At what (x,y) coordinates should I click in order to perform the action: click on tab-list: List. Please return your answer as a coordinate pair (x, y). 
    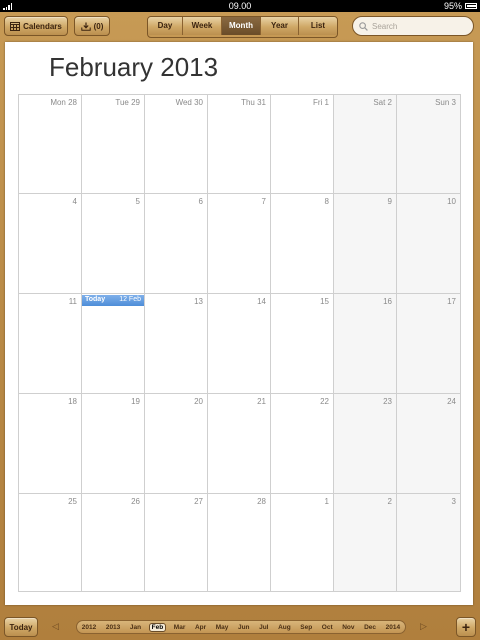
    Looking at the image, I should click on (318, 26).